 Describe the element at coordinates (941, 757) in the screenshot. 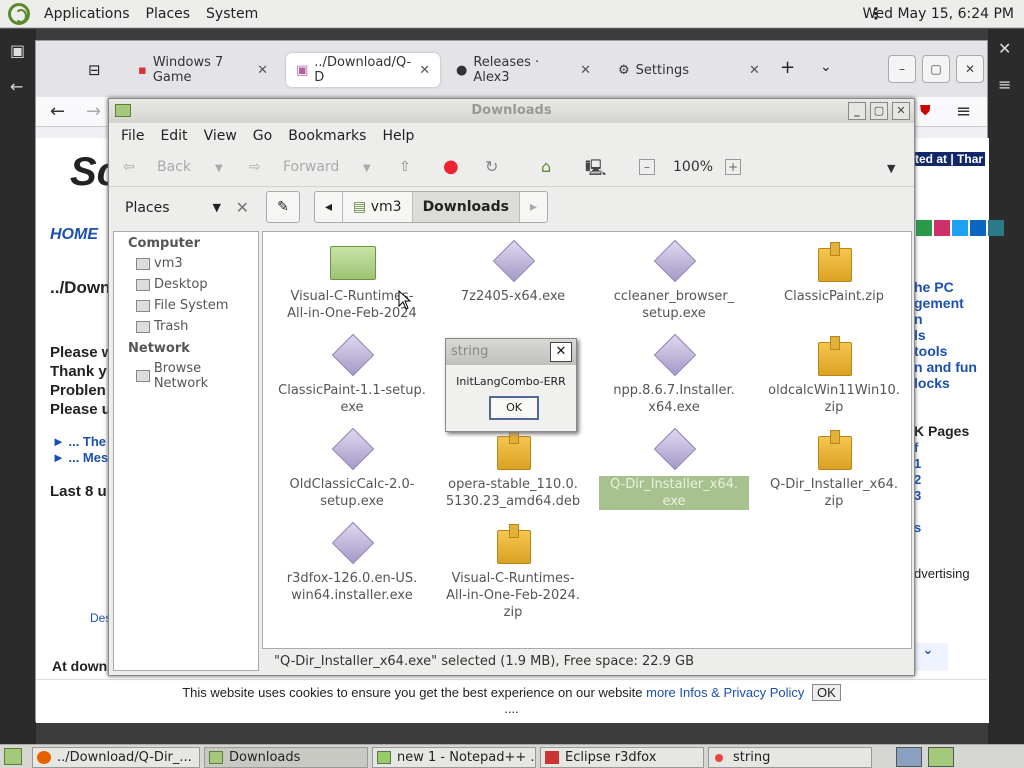

I see `workspace-2-icon` at that location.